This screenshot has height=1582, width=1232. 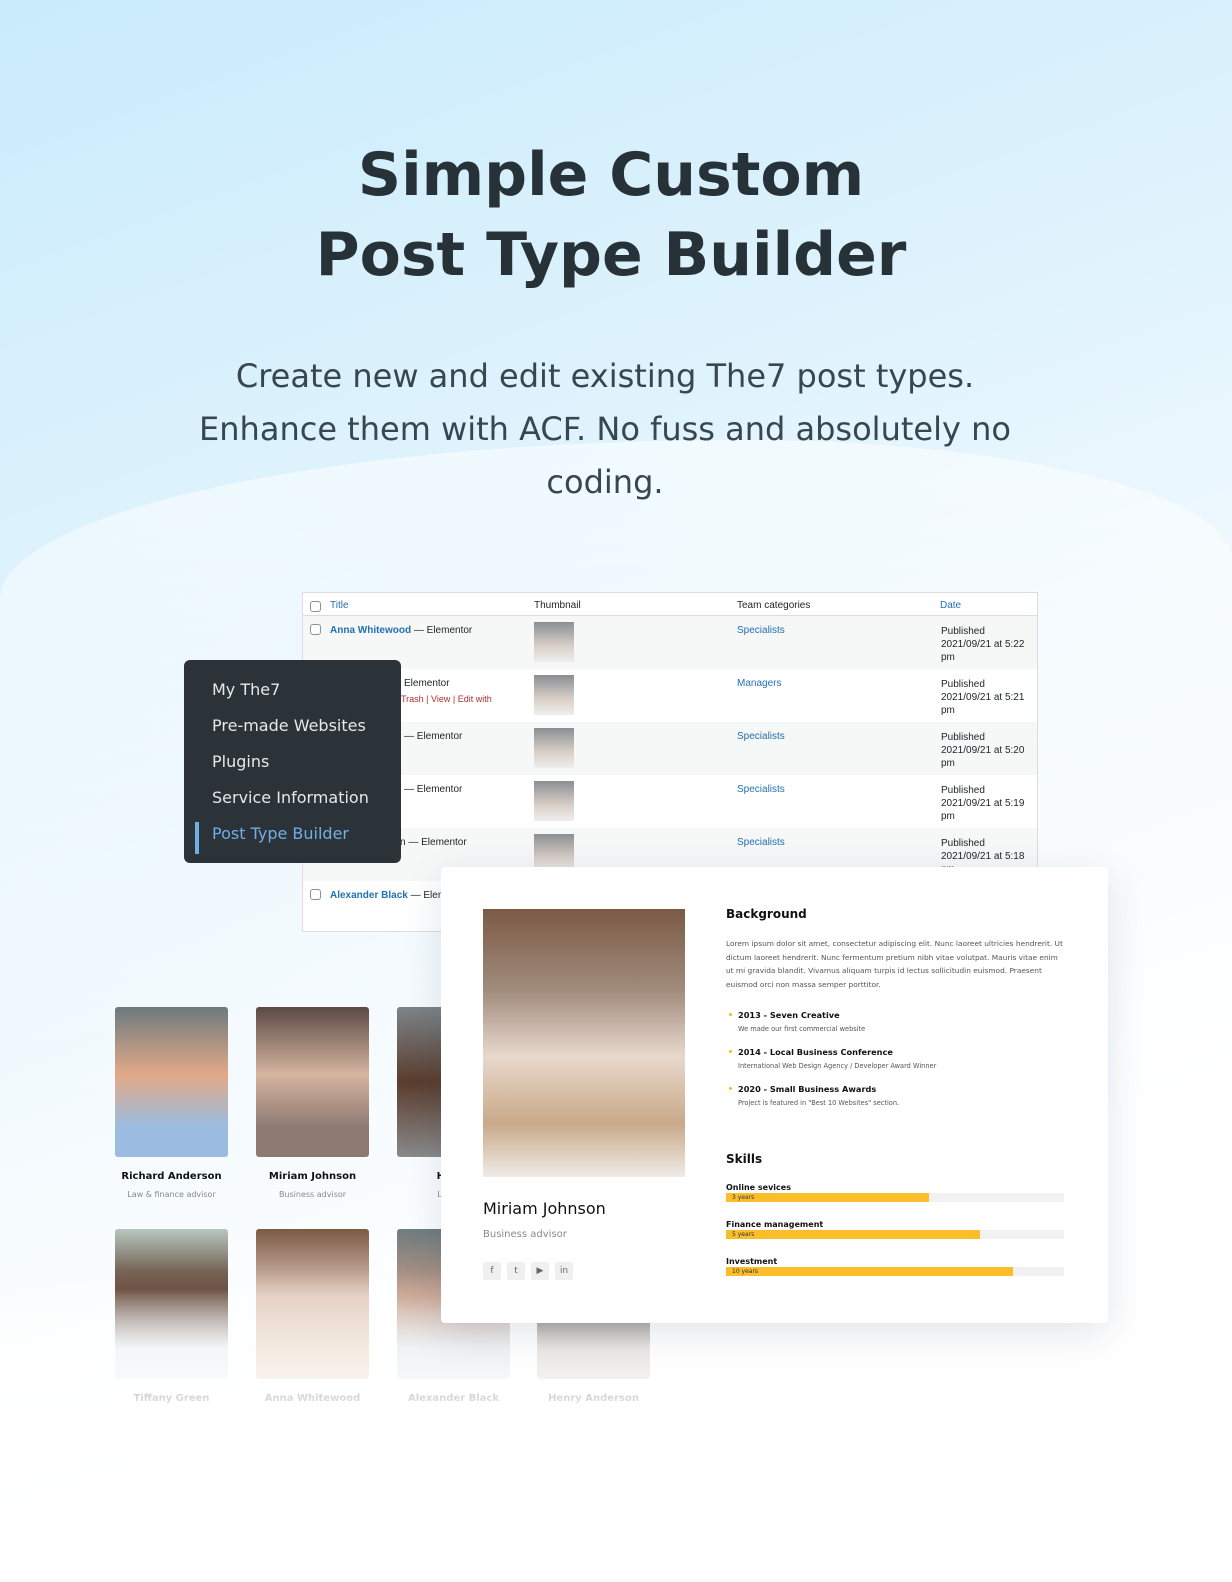 What do you see at coordinates (983, 810) in the screenshot?
I see `post-date: 2021/09/21 at 5:19 pm` at bounding box center [983, 810].